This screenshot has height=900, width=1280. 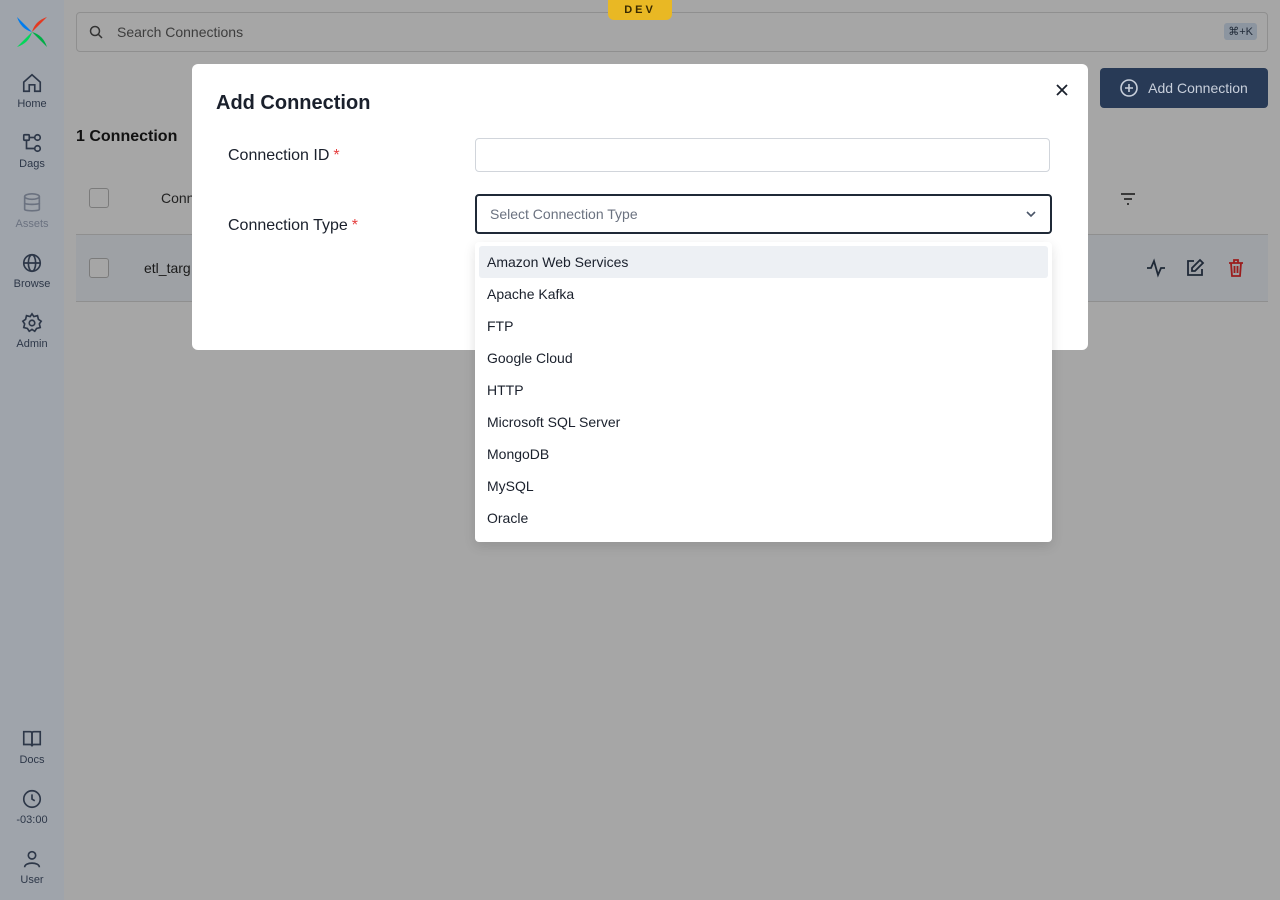 What do you see at coordinates (32, 224) in the screenshot?
I see `sidebar-item-label: Assets` at bounding box center [32, 224].